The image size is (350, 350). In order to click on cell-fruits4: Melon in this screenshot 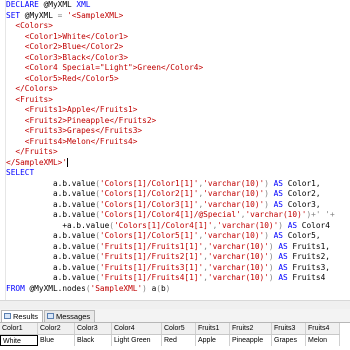, I will do `click(323, 340)`.